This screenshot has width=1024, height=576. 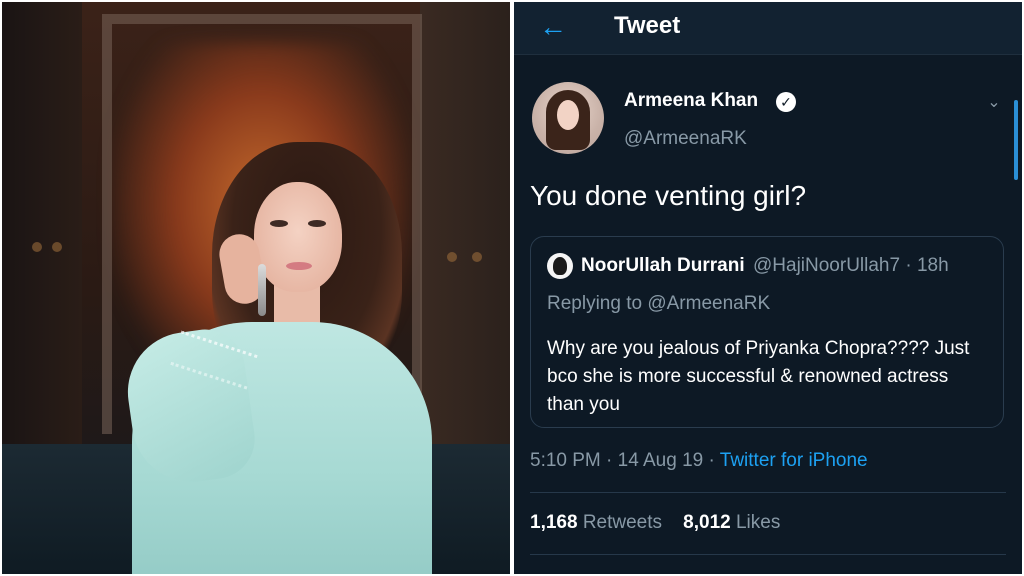 I want to click on tweet-header: ← Tweet, so click(x=768, y=28).